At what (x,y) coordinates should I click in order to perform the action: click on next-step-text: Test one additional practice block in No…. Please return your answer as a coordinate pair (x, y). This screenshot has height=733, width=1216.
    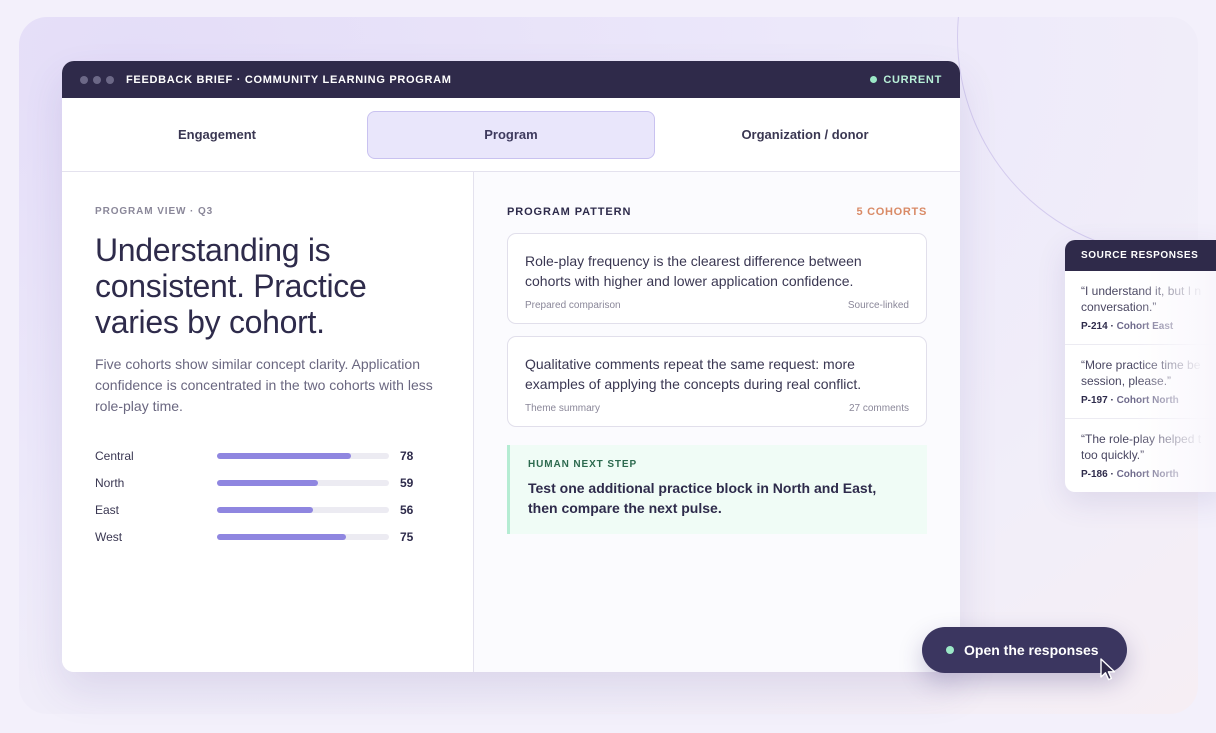
    Looking at the image, I should click on (702, 498).